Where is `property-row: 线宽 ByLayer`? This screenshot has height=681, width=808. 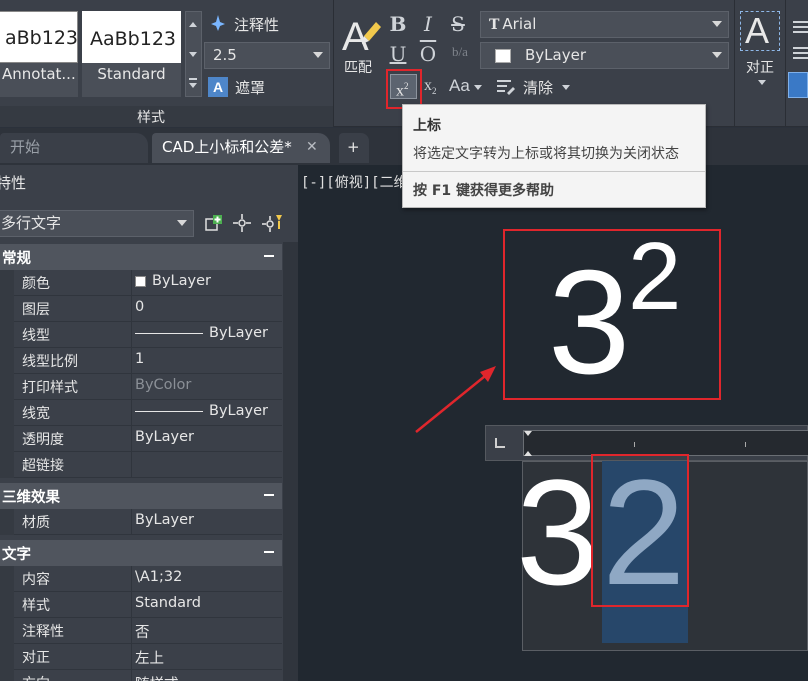
property-row: 线宽 ByLayer is located at coordinates (141, 413).